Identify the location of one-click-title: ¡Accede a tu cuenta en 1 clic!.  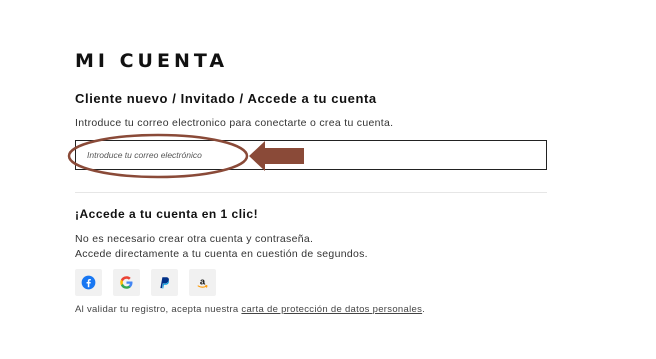
(167, 214).